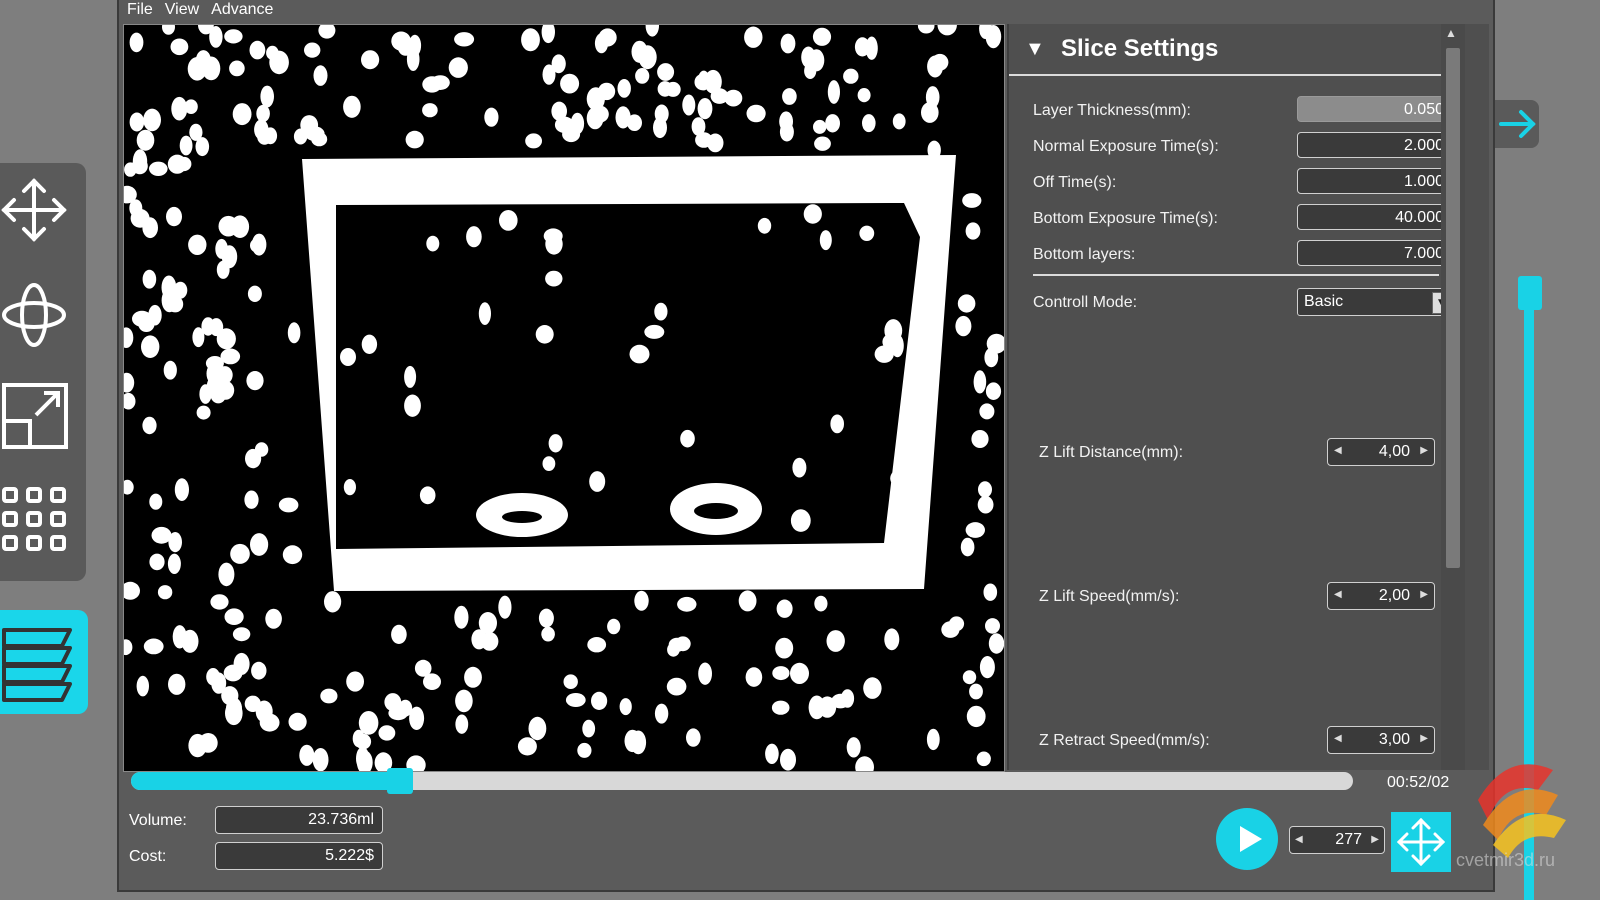  I want to click on layer-number-spinner: ◀ 277 ▶, so click(1337, 840).